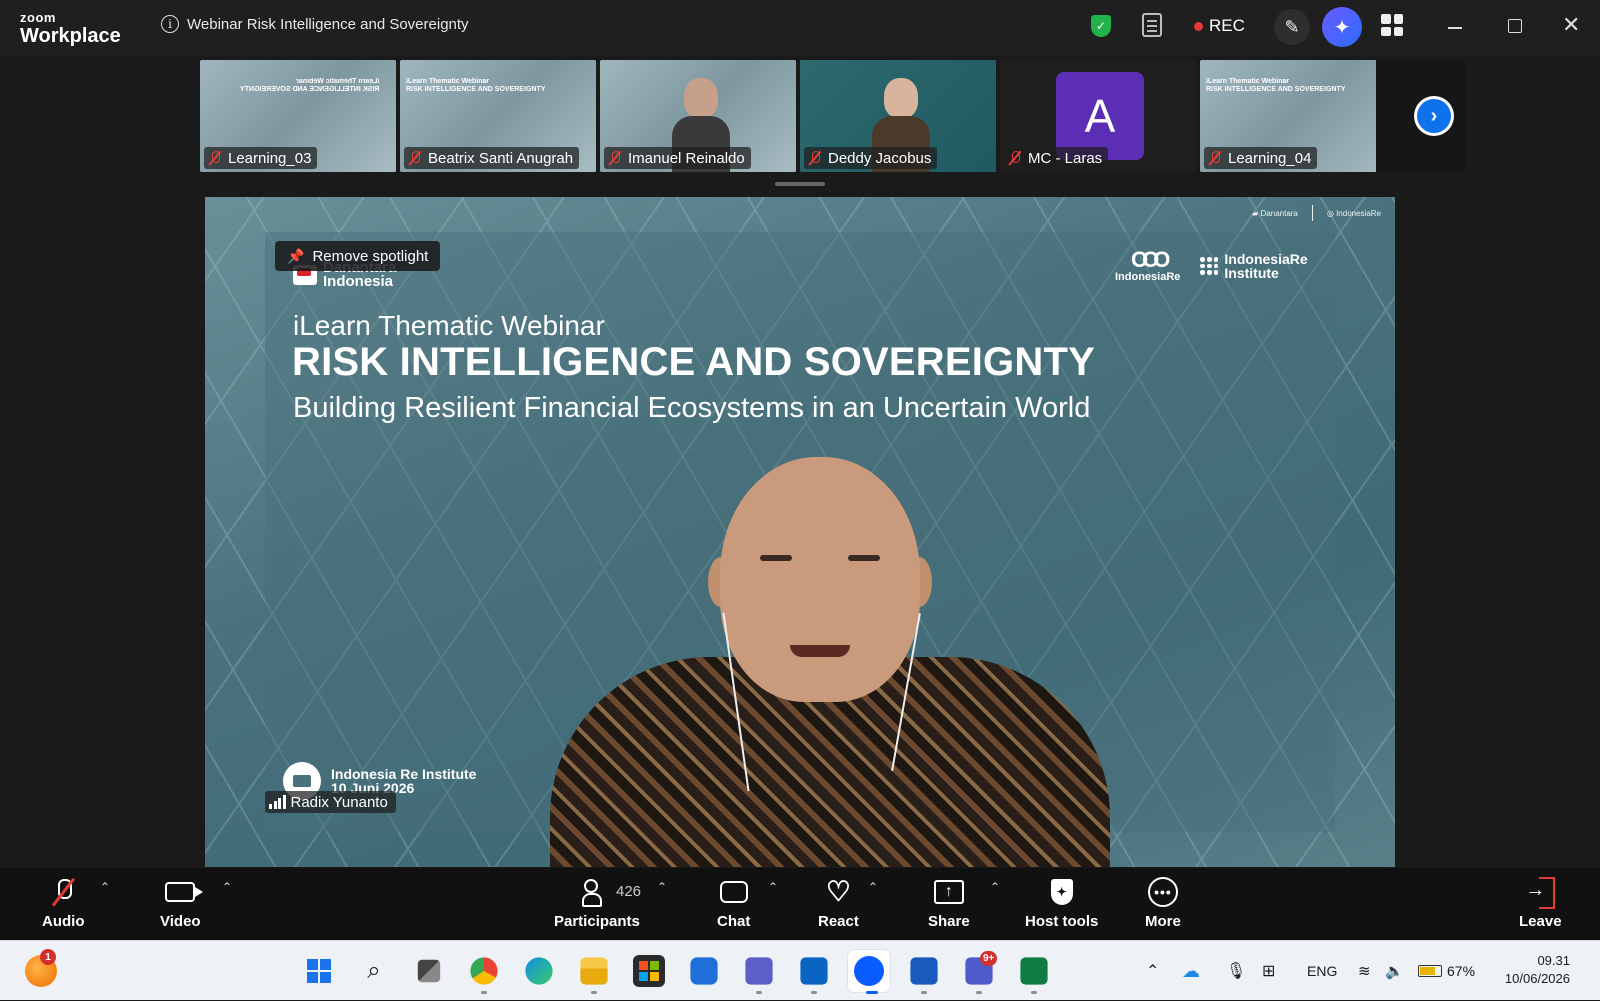  I want to click on corner-logos: ▰ Danantara ◎ IndonesiaRe, so click(1316, 213).